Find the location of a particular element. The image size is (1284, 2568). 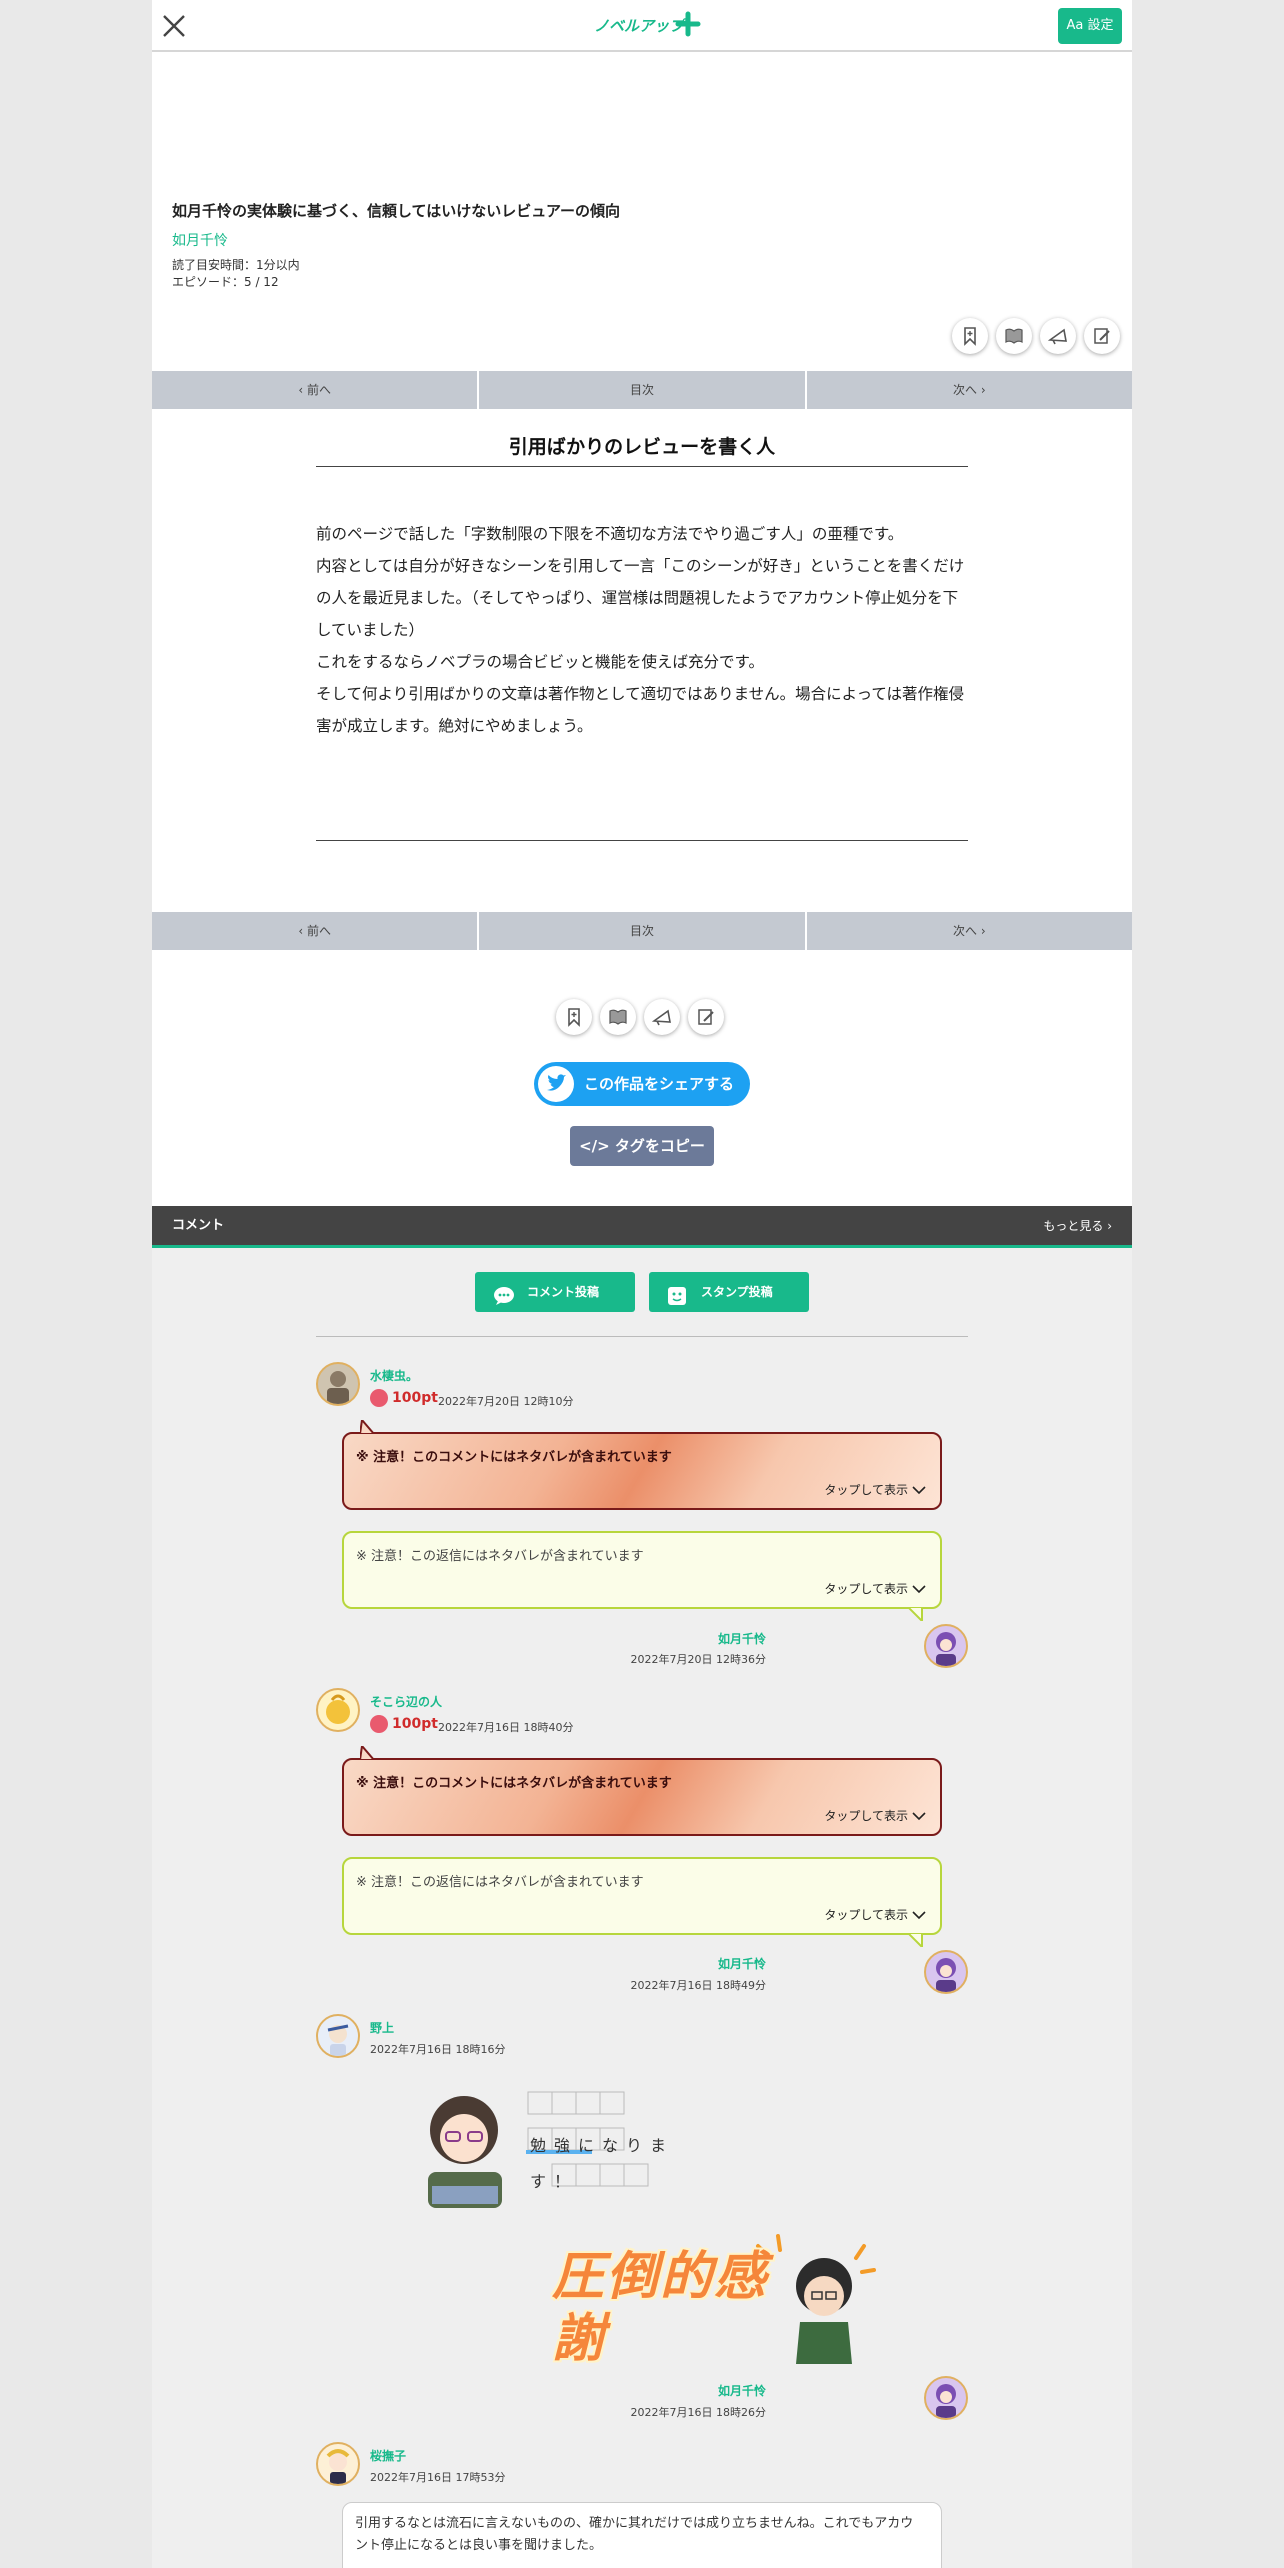

comment-username: 水棲虫。 is located at coordinates (394, 1375).